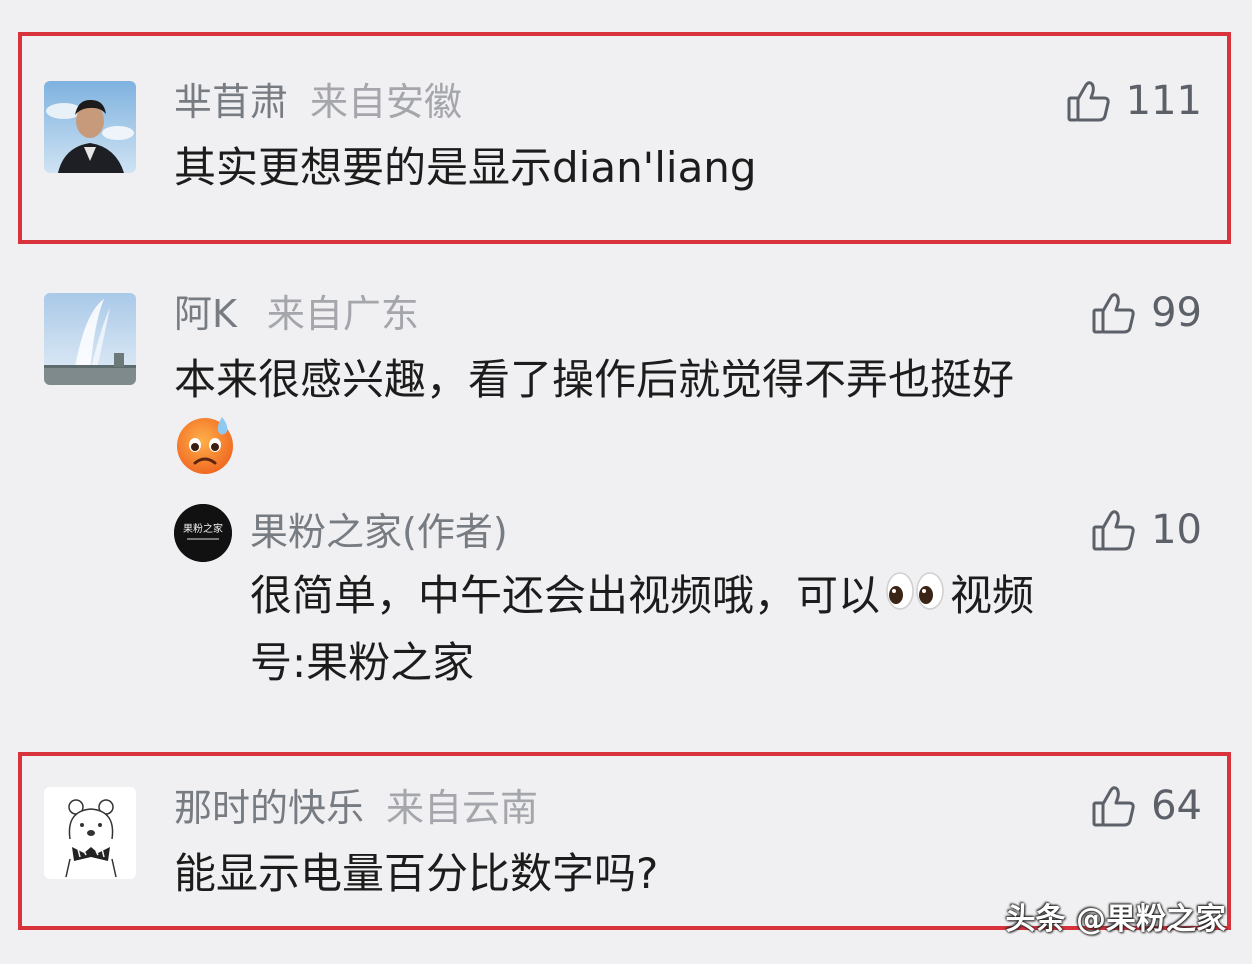 The image size is (1252, 964). Describe the element at coordinates (203, 528) in the screenshot. I see `svg-text: 果粉之家` at that location.